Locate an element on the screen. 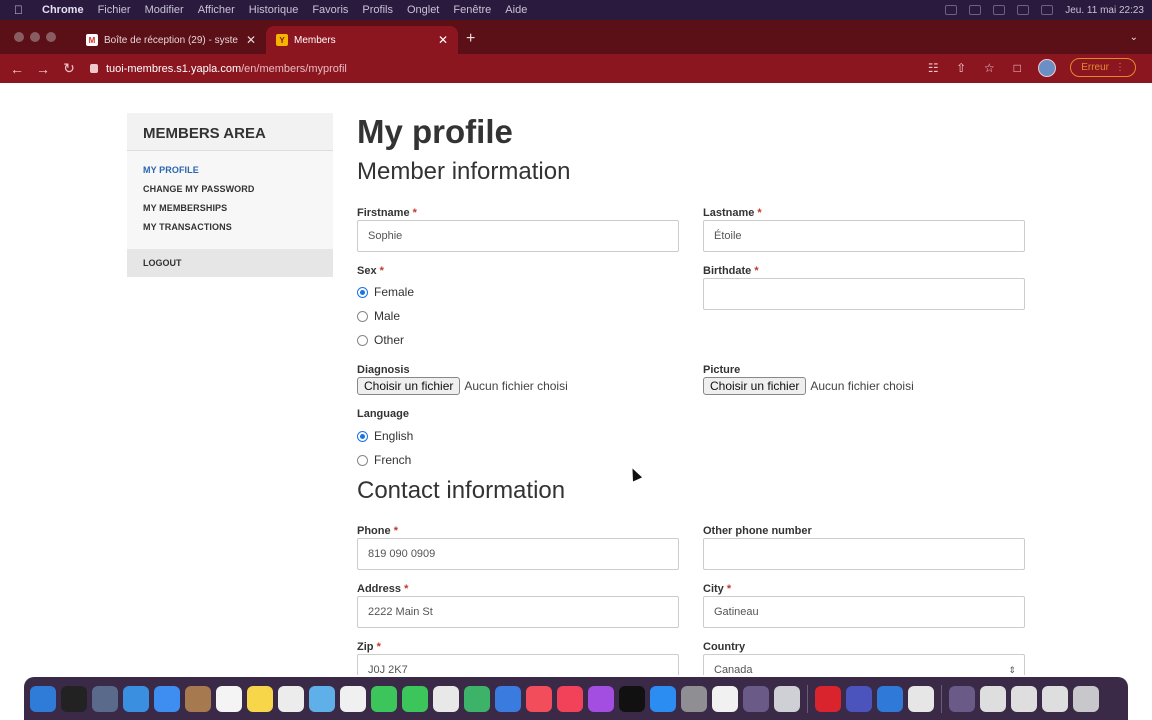 The width and height of the screenshot is (1152, 720). launchpad-icon is located at coordinates (105, 698).